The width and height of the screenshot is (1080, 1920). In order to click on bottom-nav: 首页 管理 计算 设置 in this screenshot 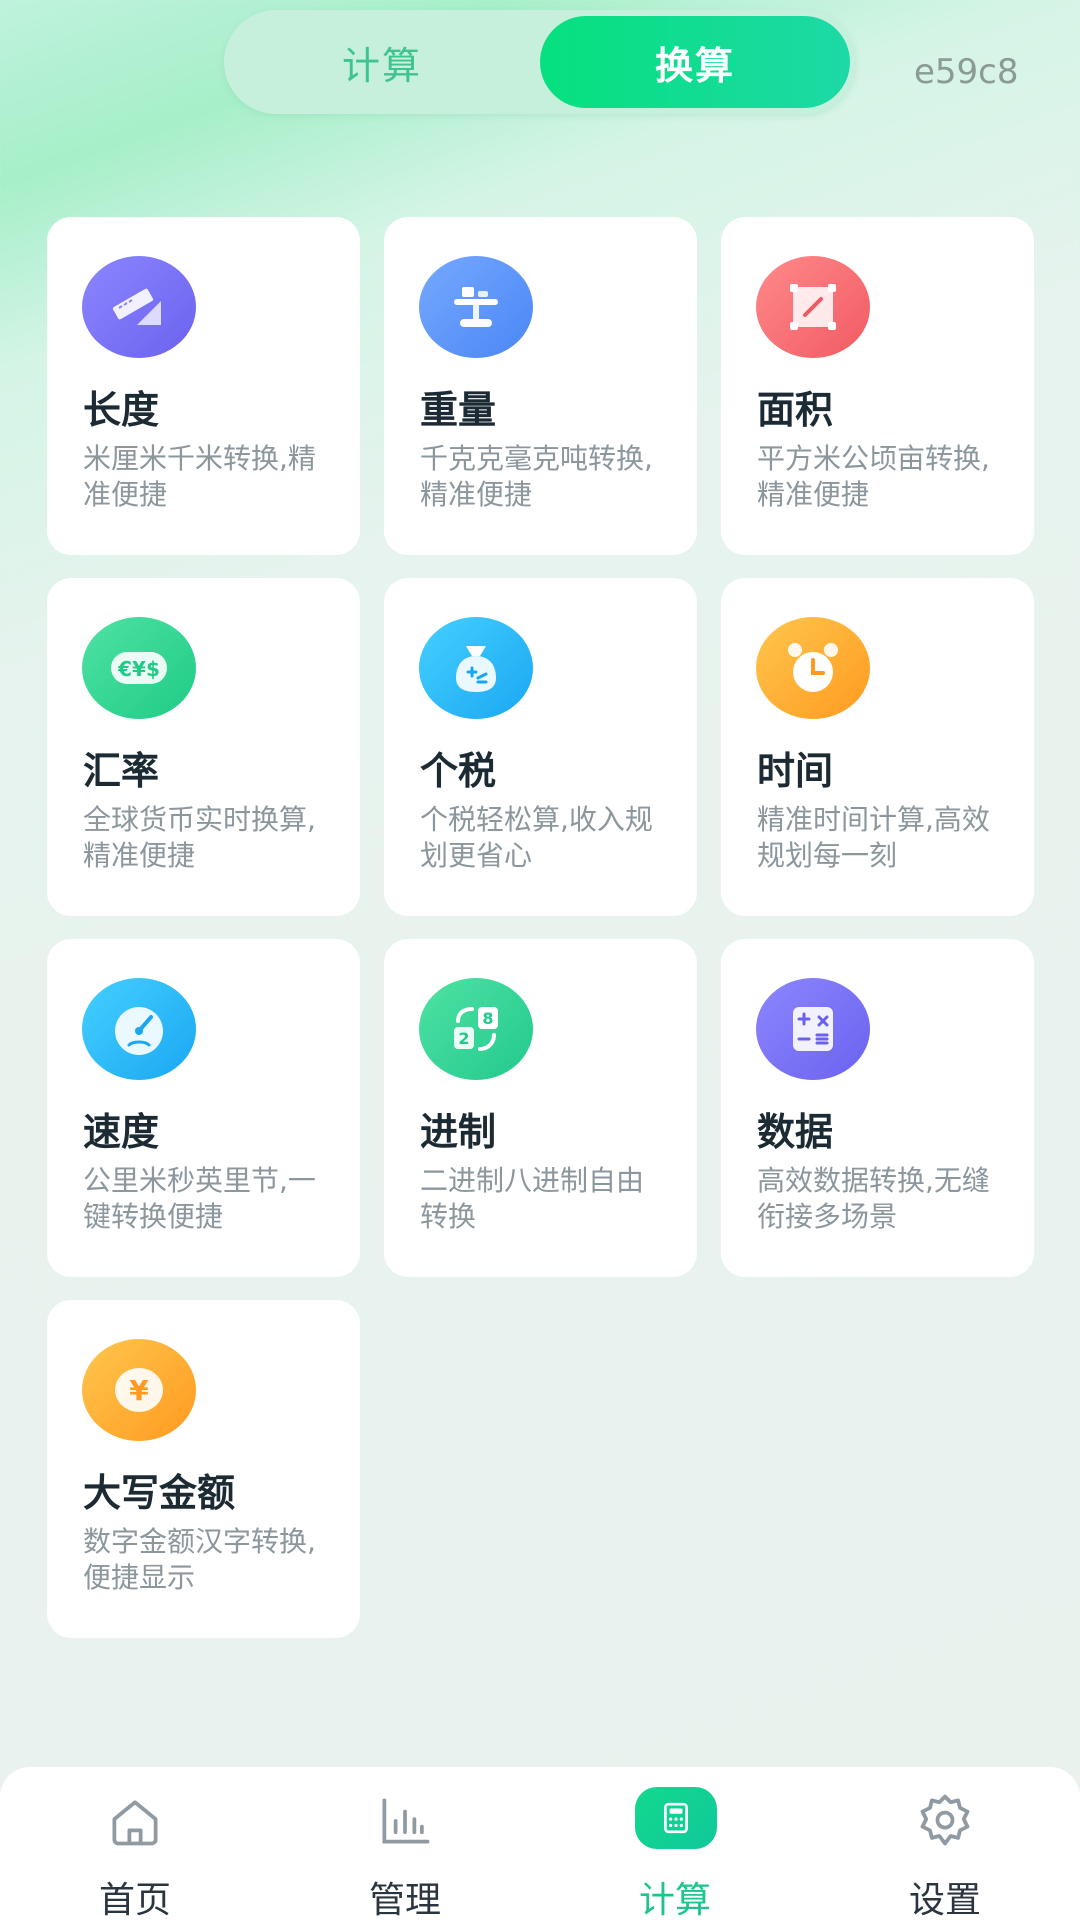, I will do `click(540, 1843)`.